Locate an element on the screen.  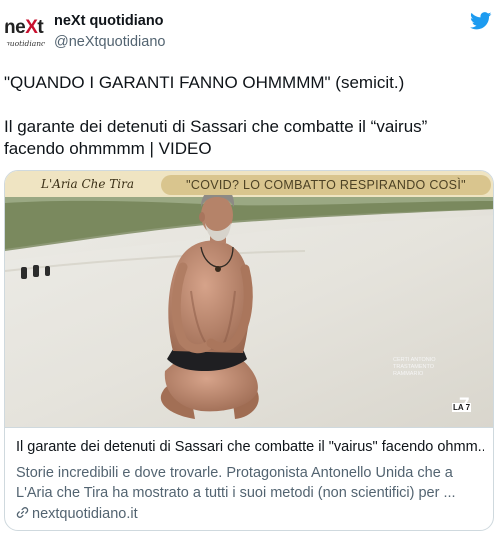
avatar-logo-text: neXt is located at coordinates (24, 27).